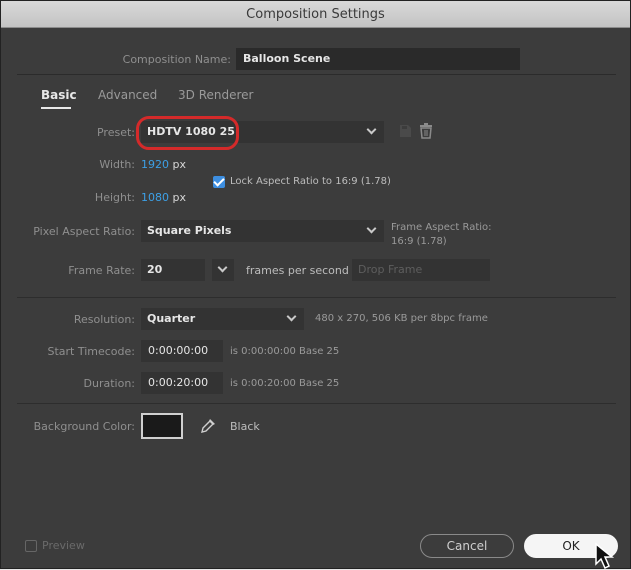 The width and height of the screenshot is (631, 570). What do you see at coordinates (215, 95) in the screenshot?
I see `tab-3d-renderer: 3D Renderer` at bounding box center [215, 95].